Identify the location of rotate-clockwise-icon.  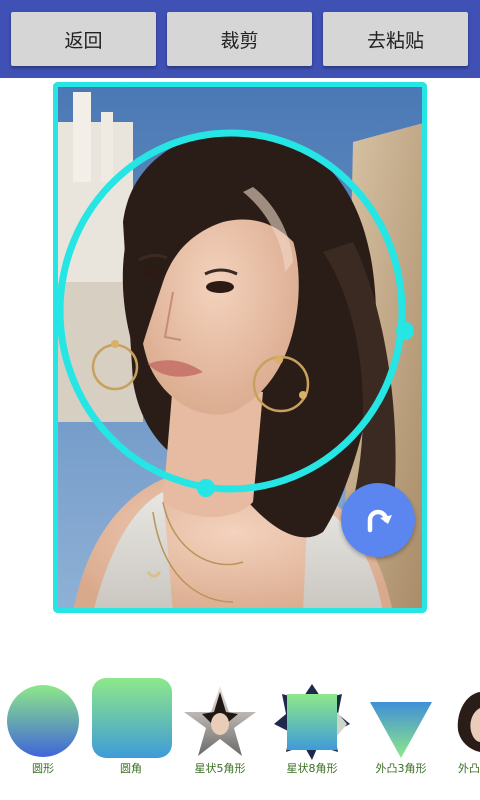
(379, 521).